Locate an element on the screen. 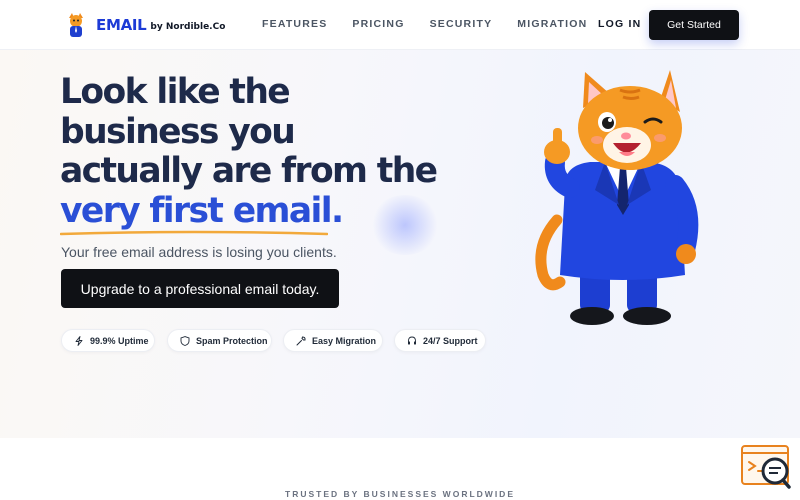  nav-links: FEATURES PRICING SECURITY MIGRATION is located at coordinates (437, 24).